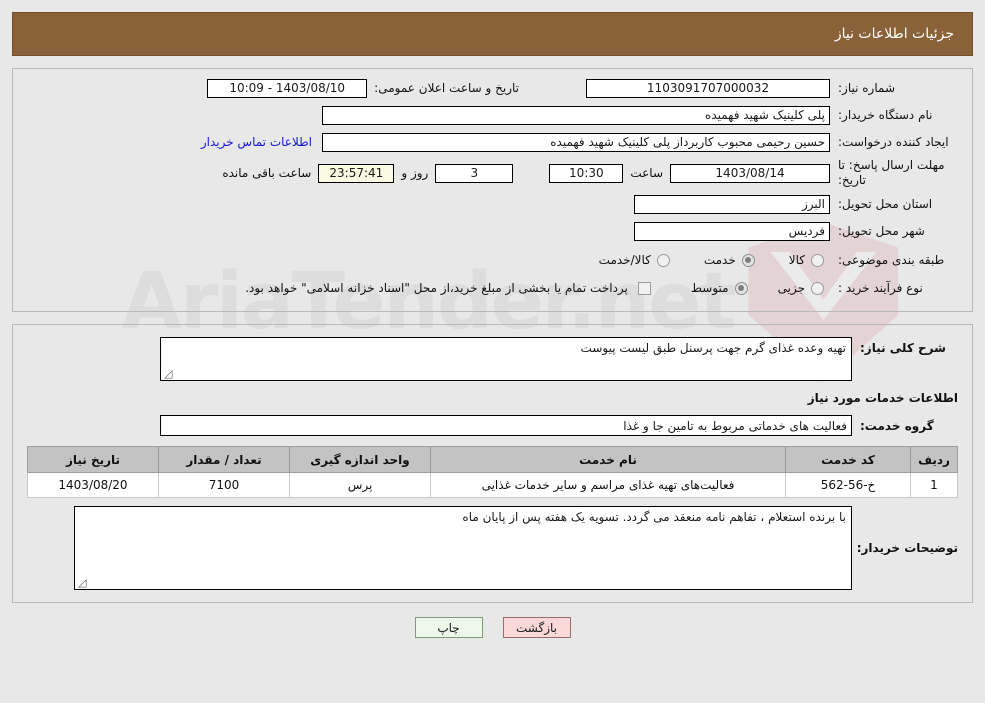 Image resolution: width=985 pixels, height=703 pixels. Describe the element at coordinates (492, 231) in the screenshot. I see `row-city: شهر محل تحویل: فردیس` at that location.